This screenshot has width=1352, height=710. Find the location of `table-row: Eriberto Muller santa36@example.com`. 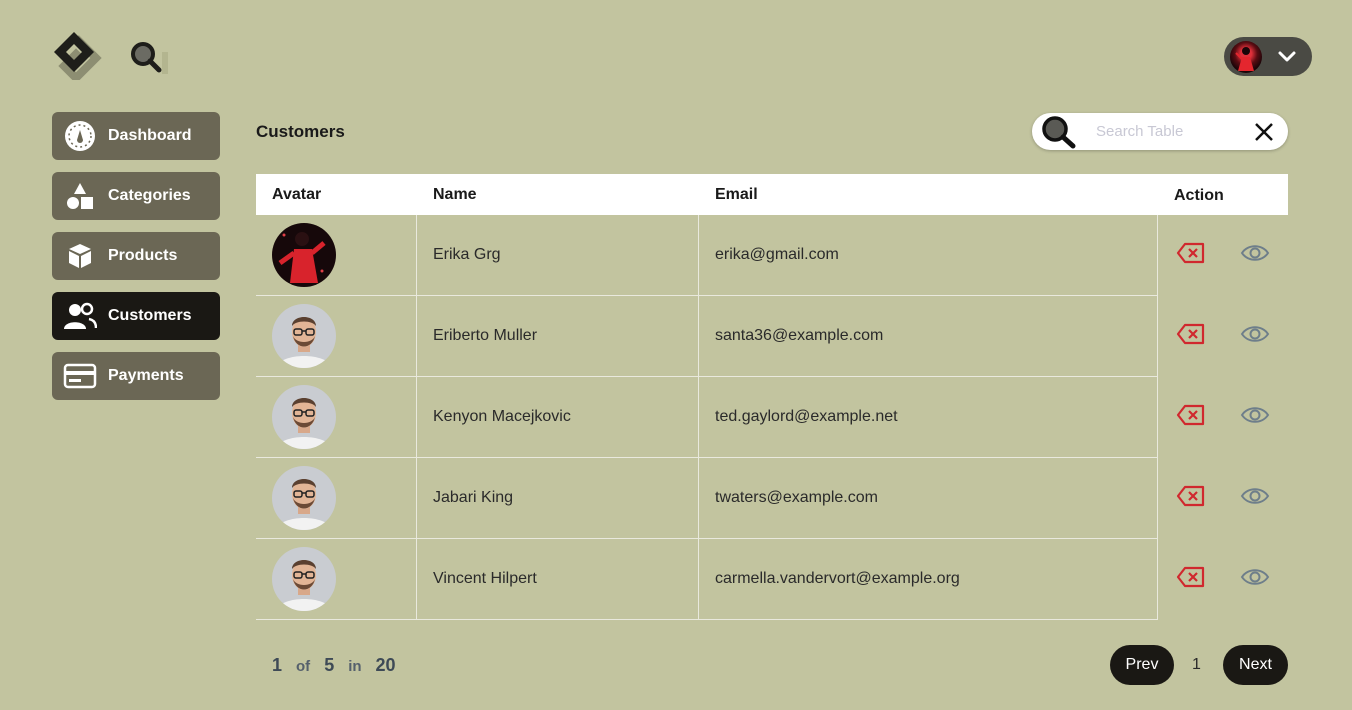

table-row: Eriberto Muller santa36@example.com is located at coordinates (772, 336).